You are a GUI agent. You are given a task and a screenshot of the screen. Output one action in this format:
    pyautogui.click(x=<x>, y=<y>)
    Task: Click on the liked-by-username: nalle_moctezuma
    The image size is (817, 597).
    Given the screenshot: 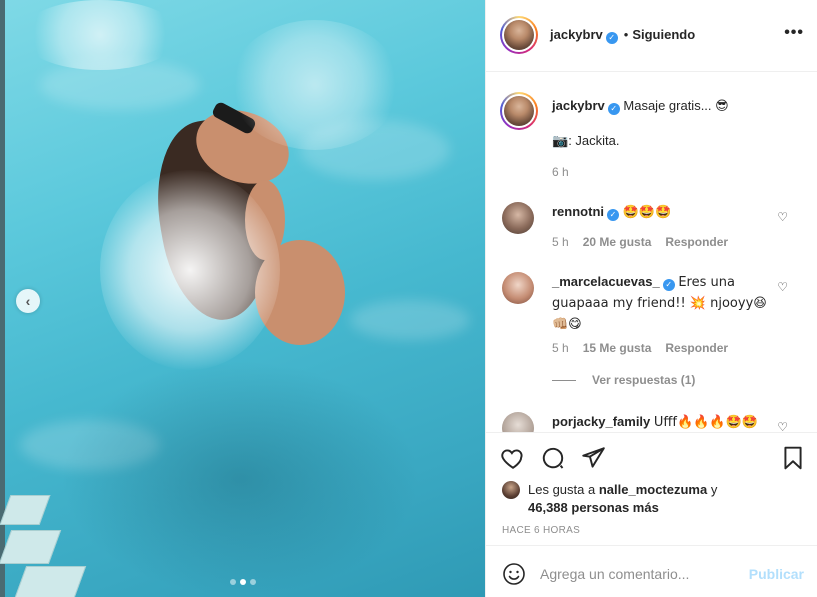 What is the action you would take?
    pyautogui.click(x=653, y=489)
    